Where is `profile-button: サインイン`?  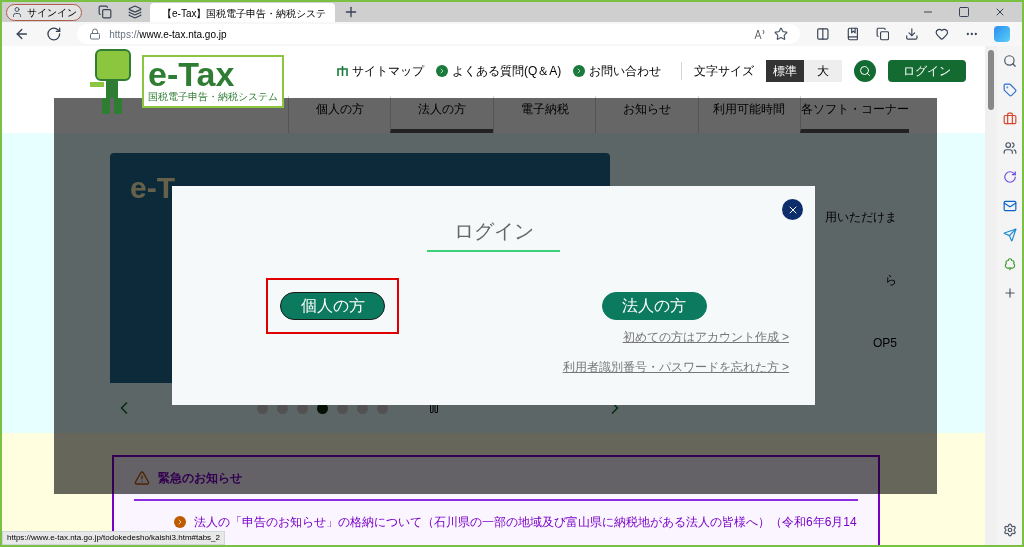 profile-button: サインイン is located at coordinates (44, 12).